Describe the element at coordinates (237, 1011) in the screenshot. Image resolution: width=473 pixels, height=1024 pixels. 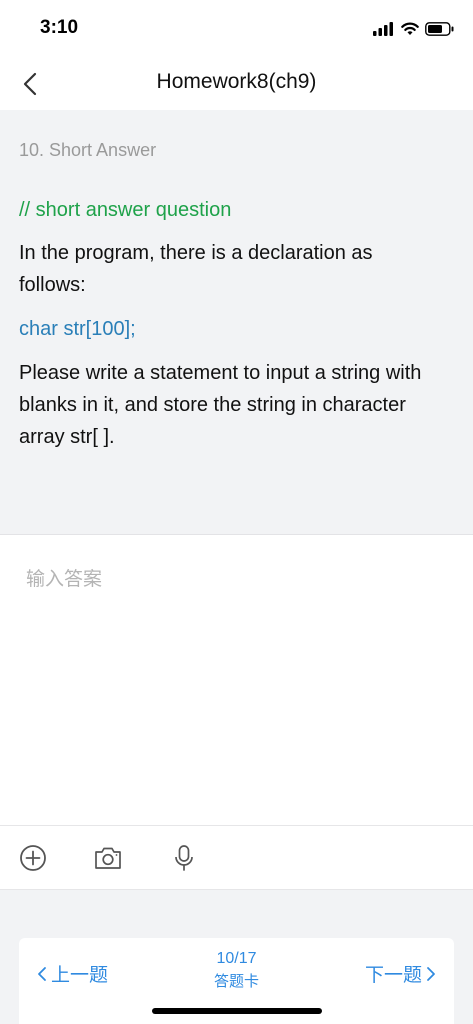
I see `home-indicator` at that location.